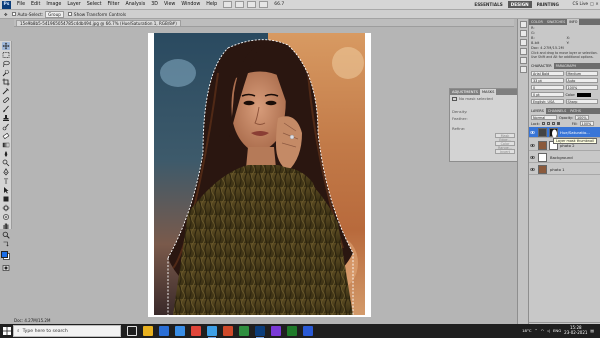 Image resolution: width=600 pixels, height=338 pixels. Describe the element at coordinates (54, 14) in the screenshot. I see `auto-select-dropdown: Group` at that location.